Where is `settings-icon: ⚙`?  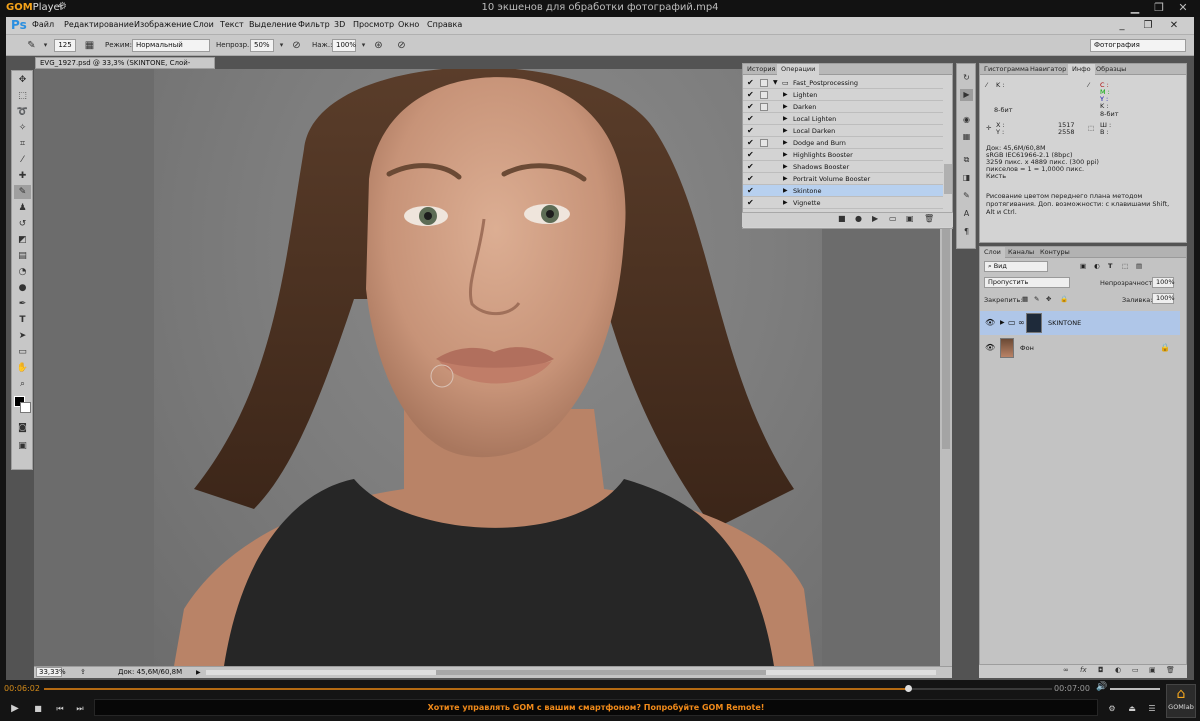
settings-icon: ⚙ is located at coordinates (1112, 709).